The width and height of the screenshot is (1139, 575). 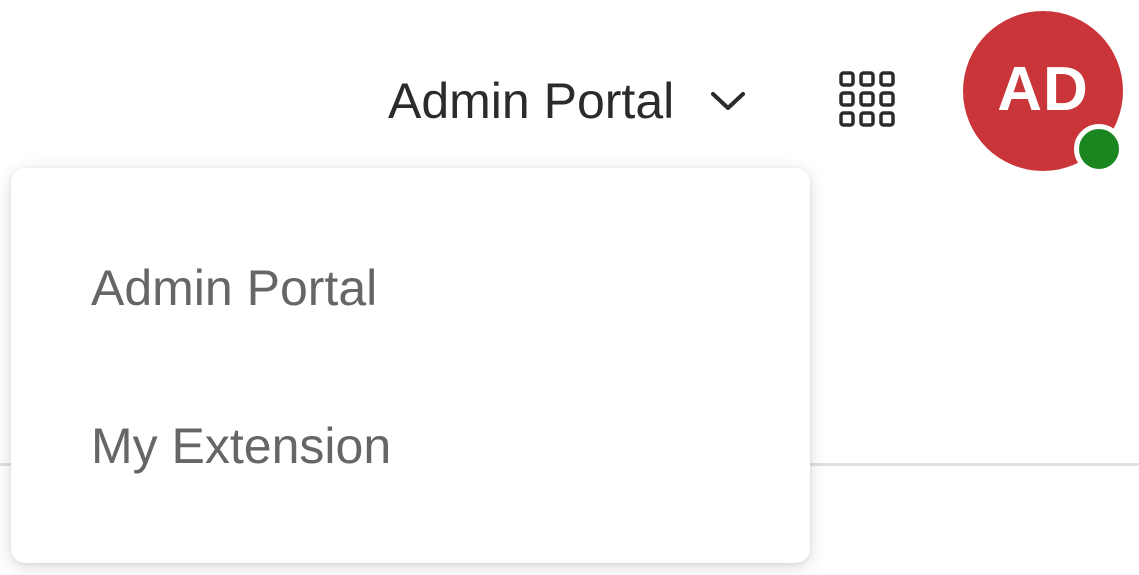 What do you see at coordinates (234, 288) in the screenshot?
I see `menu-item-label: Admin Portal` at bounding box center [234, 288].